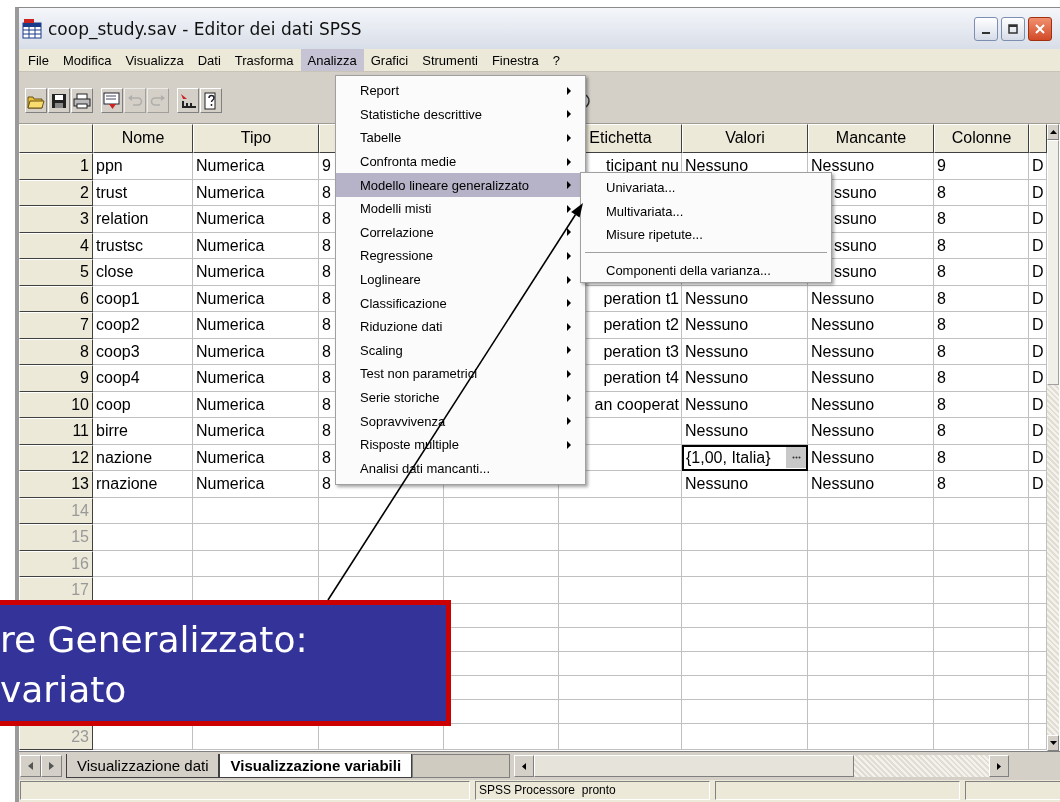 The height and width of the screenshot is (802, 1060). I want to click on column-header: Colonne, so click(981, 138).